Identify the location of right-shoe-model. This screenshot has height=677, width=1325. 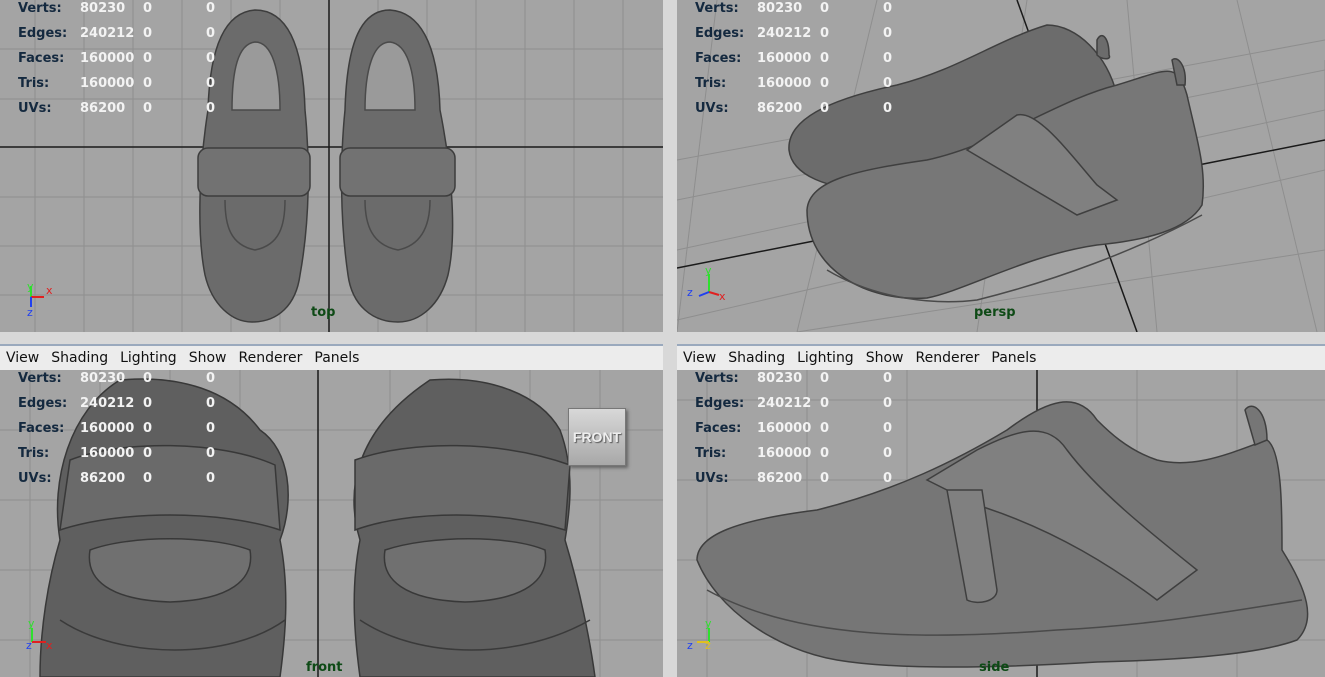
(397, 166).